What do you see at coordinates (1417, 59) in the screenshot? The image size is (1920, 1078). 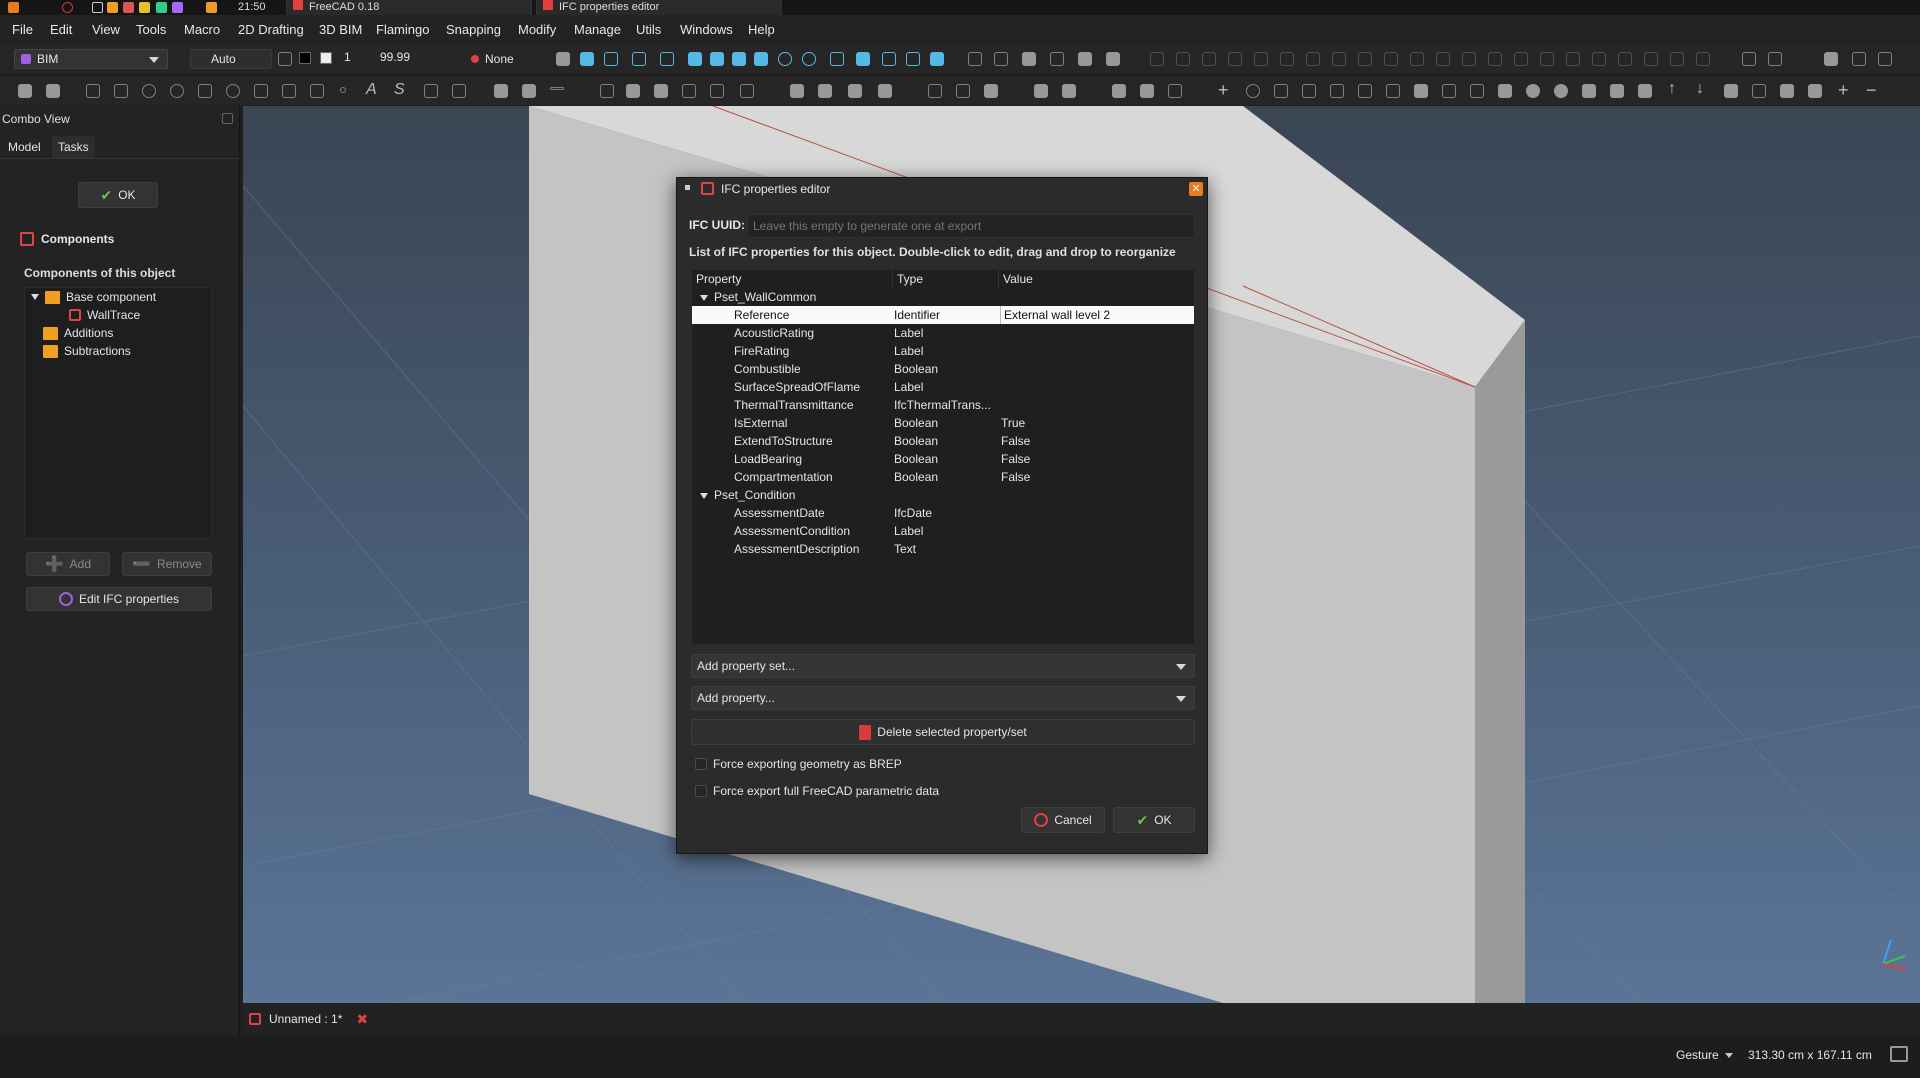 I see `tool-k-icon` at bounding box center [1417, 59].